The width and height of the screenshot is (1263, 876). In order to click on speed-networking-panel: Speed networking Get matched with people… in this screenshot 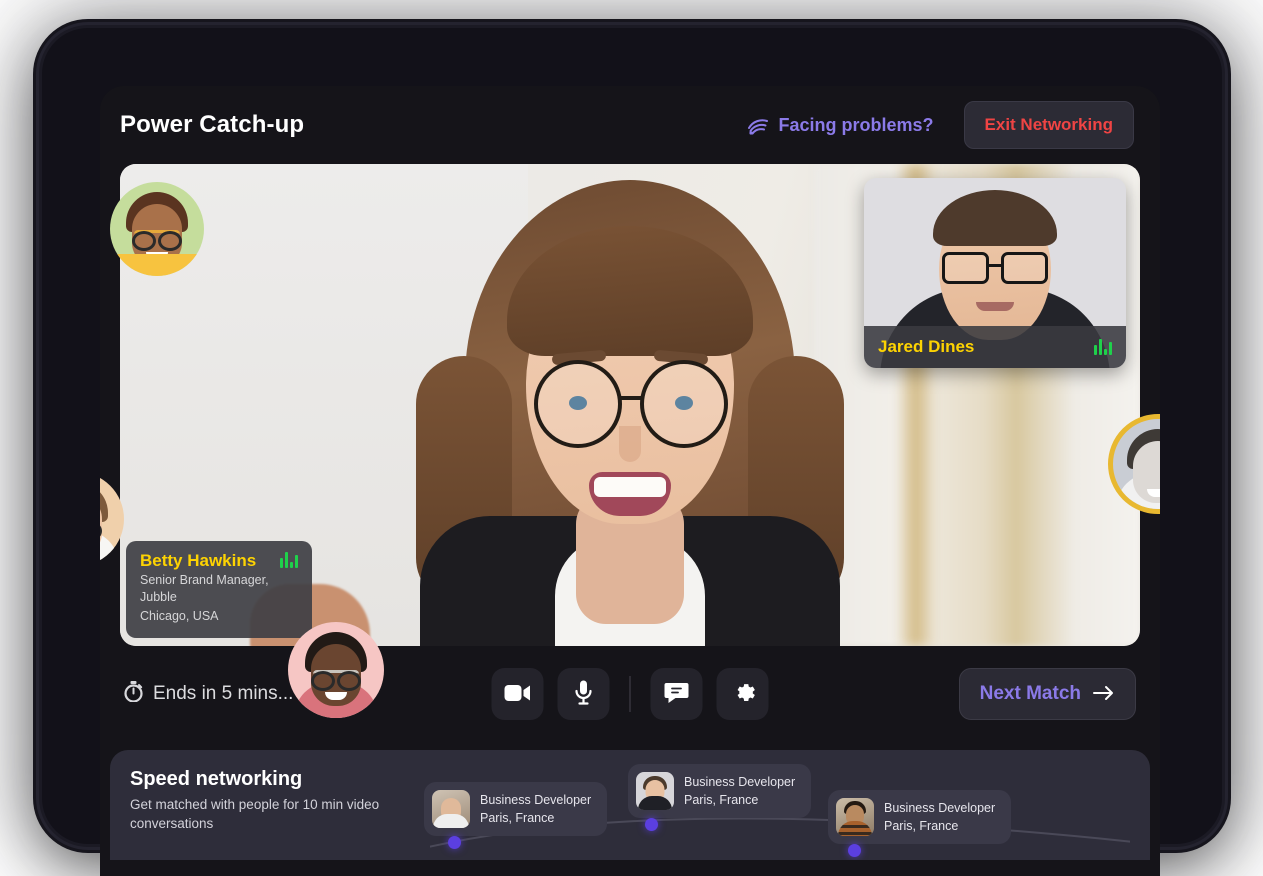, I will do `click(630, 805)`.